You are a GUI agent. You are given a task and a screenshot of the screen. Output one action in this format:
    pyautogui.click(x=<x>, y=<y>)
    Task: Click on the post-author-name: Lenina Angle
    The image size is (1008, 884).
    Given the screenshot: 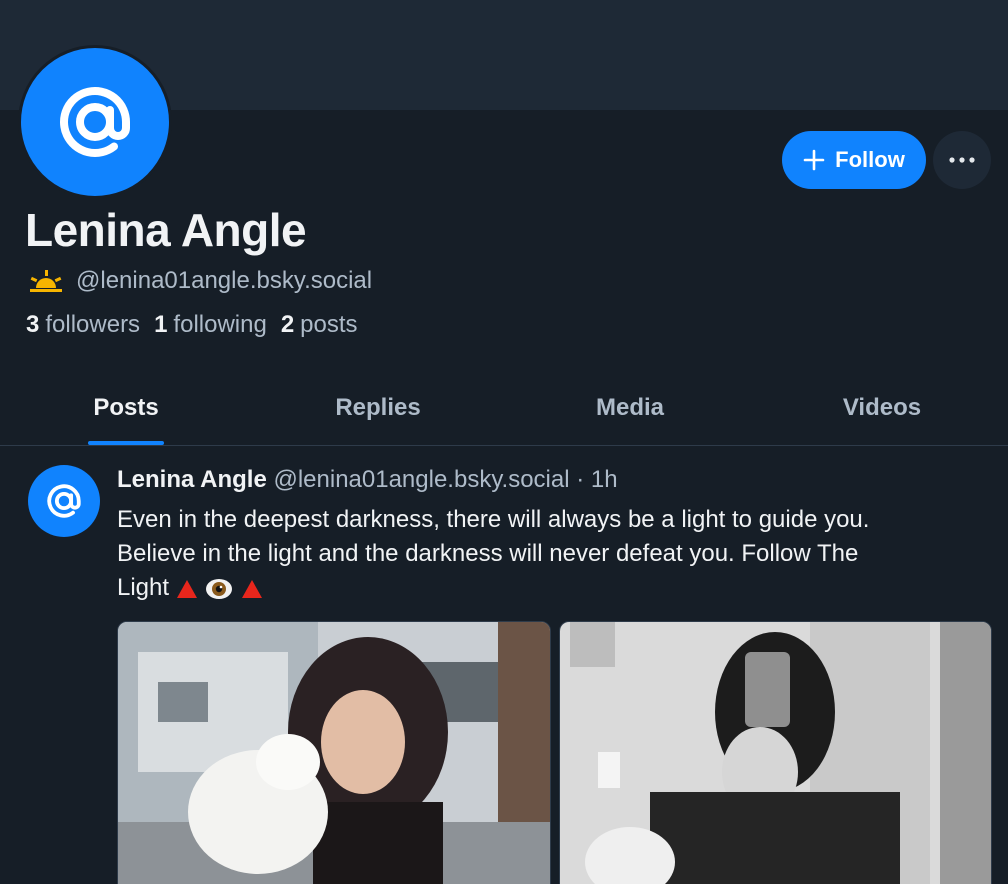 What is the action you would take?
    pyautogui.click(x=192, y=479)
    